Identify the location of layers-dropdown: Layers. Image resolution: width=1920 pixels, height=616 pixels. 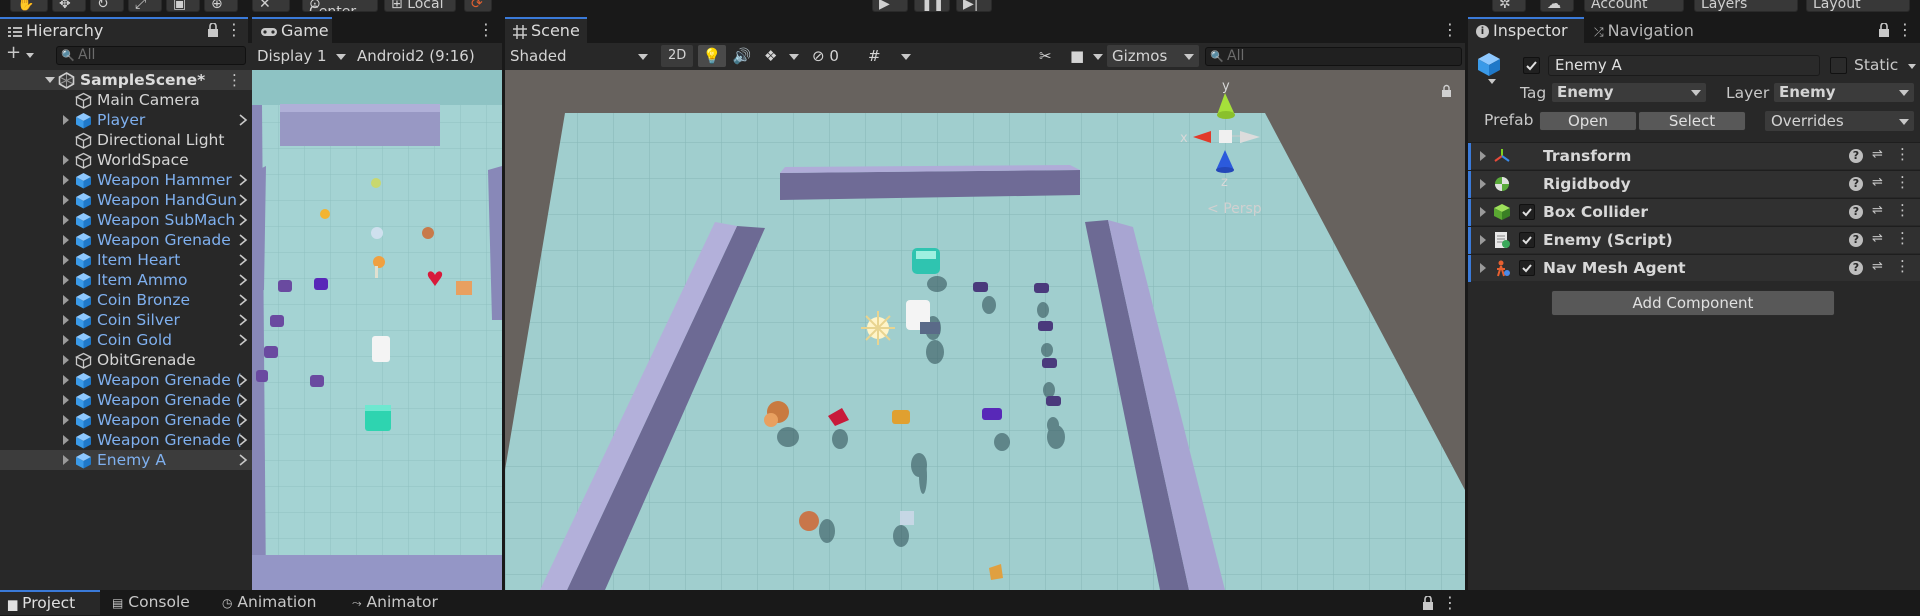
(1746, 6).